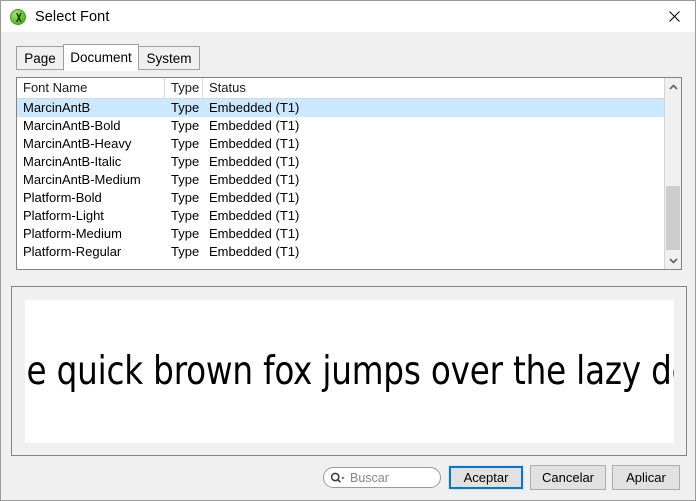  I want to click on table-row: MarcinAntB Type 1 Embedded (T1), so click(349, 108).